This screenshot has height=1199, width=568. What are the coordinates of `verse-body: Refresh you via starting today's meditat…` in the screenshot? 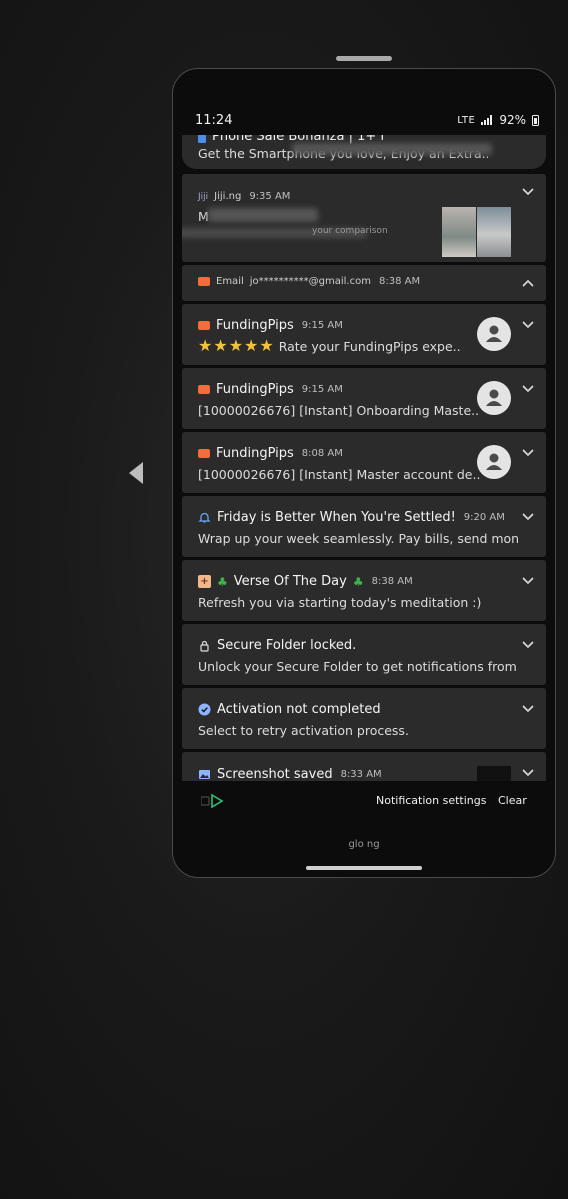 It's located at (340, 602).